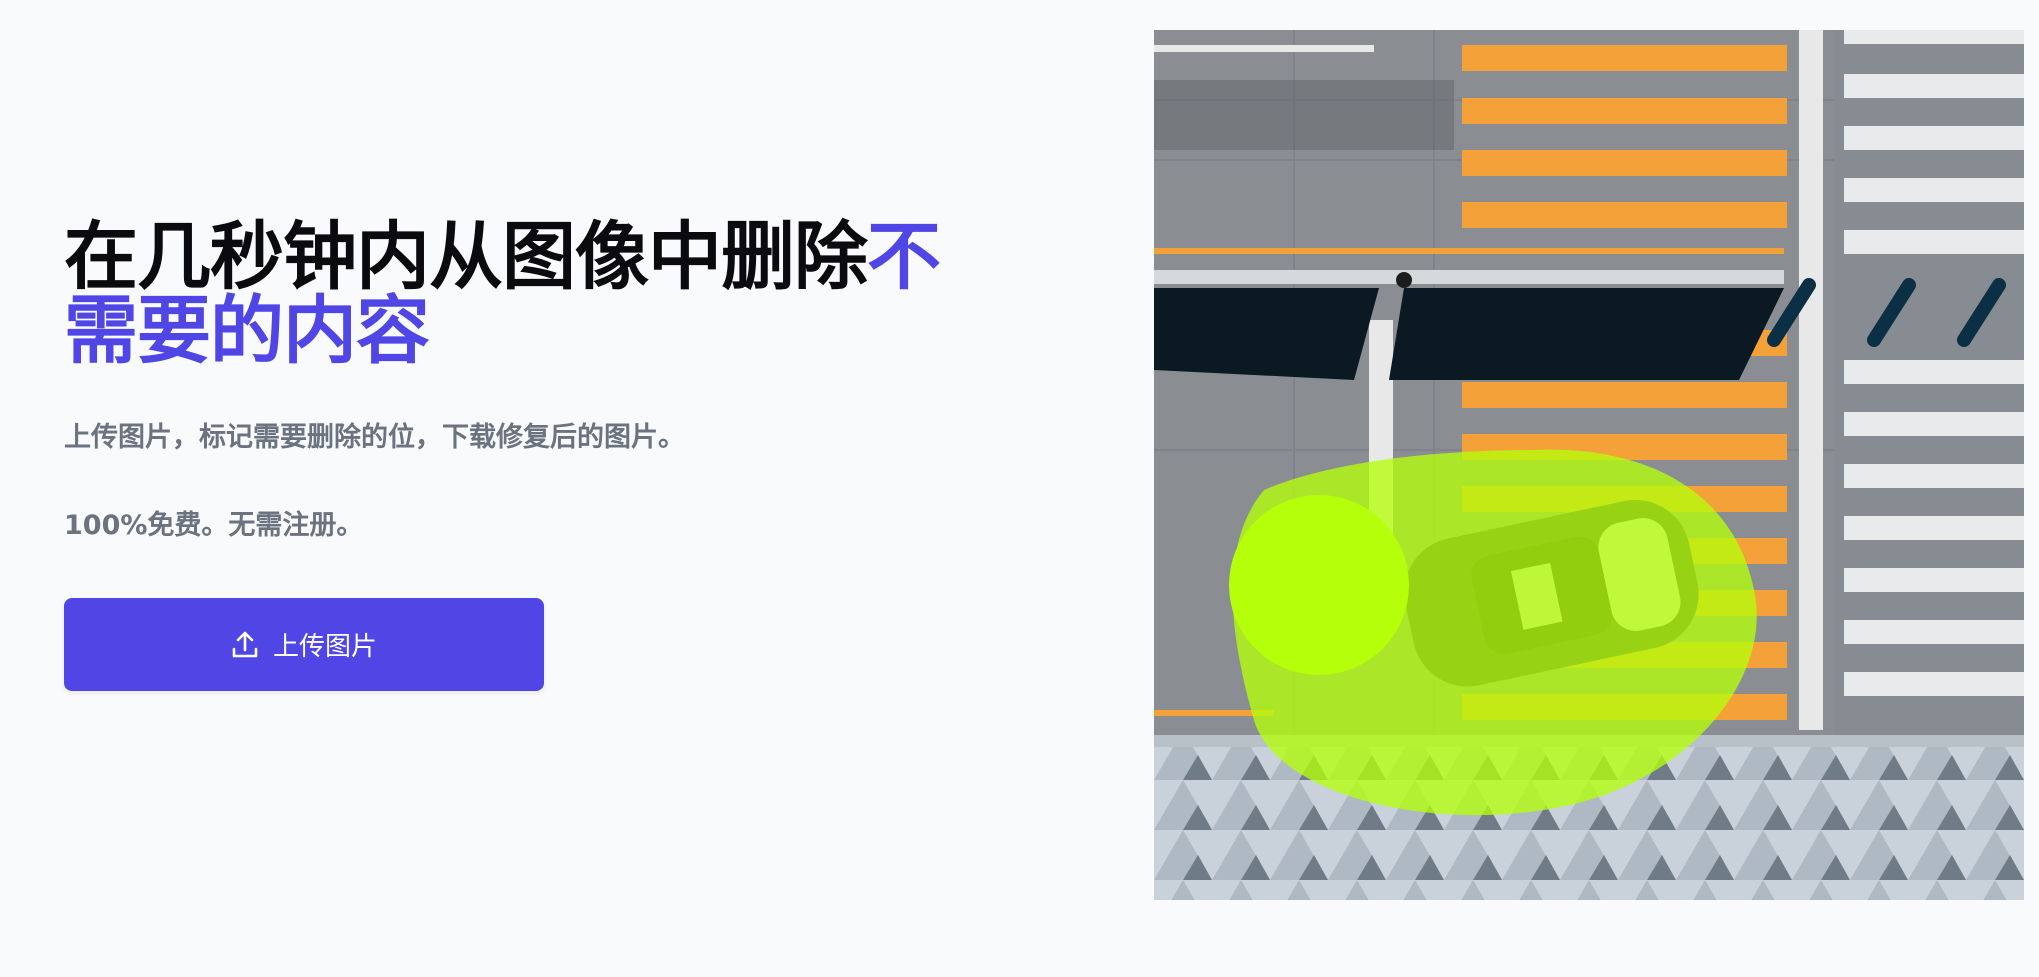 This screenshot has width=2039, height=977. I want to click on hero-subtitle: 上传图片，标记需要删除的位，下载修复后的图片。, so click(374, 437).